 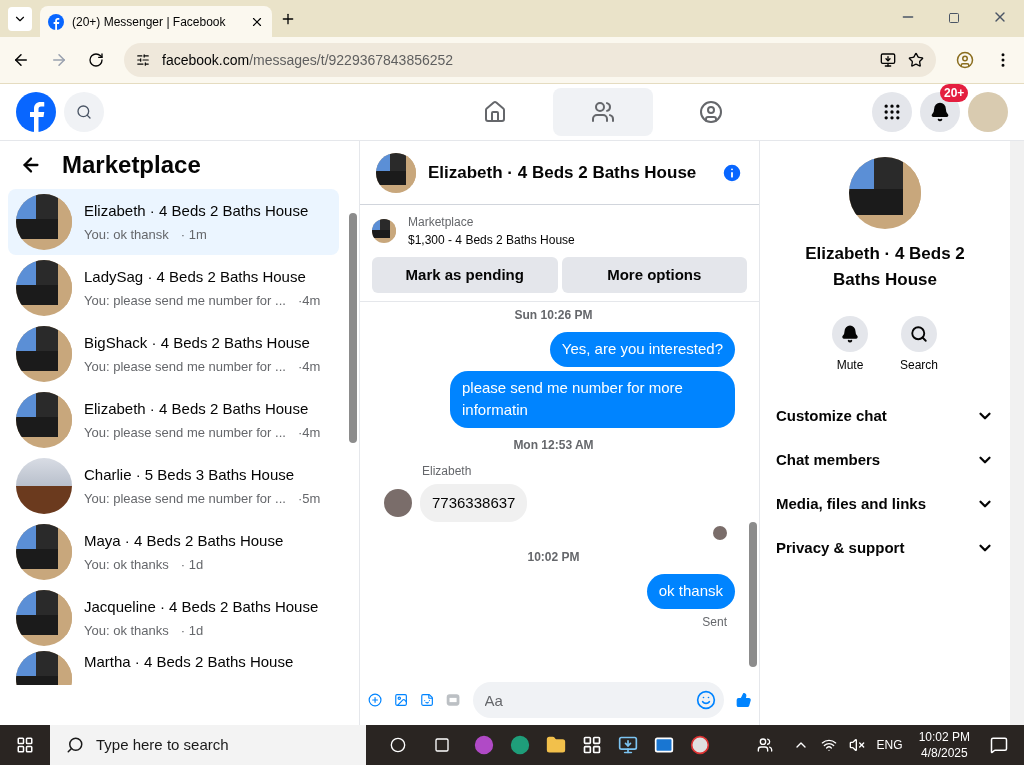 What do you see at coordinates (654, 275) in the screenshot?
I see `action-button: More options` at bounding box center [654, 275].